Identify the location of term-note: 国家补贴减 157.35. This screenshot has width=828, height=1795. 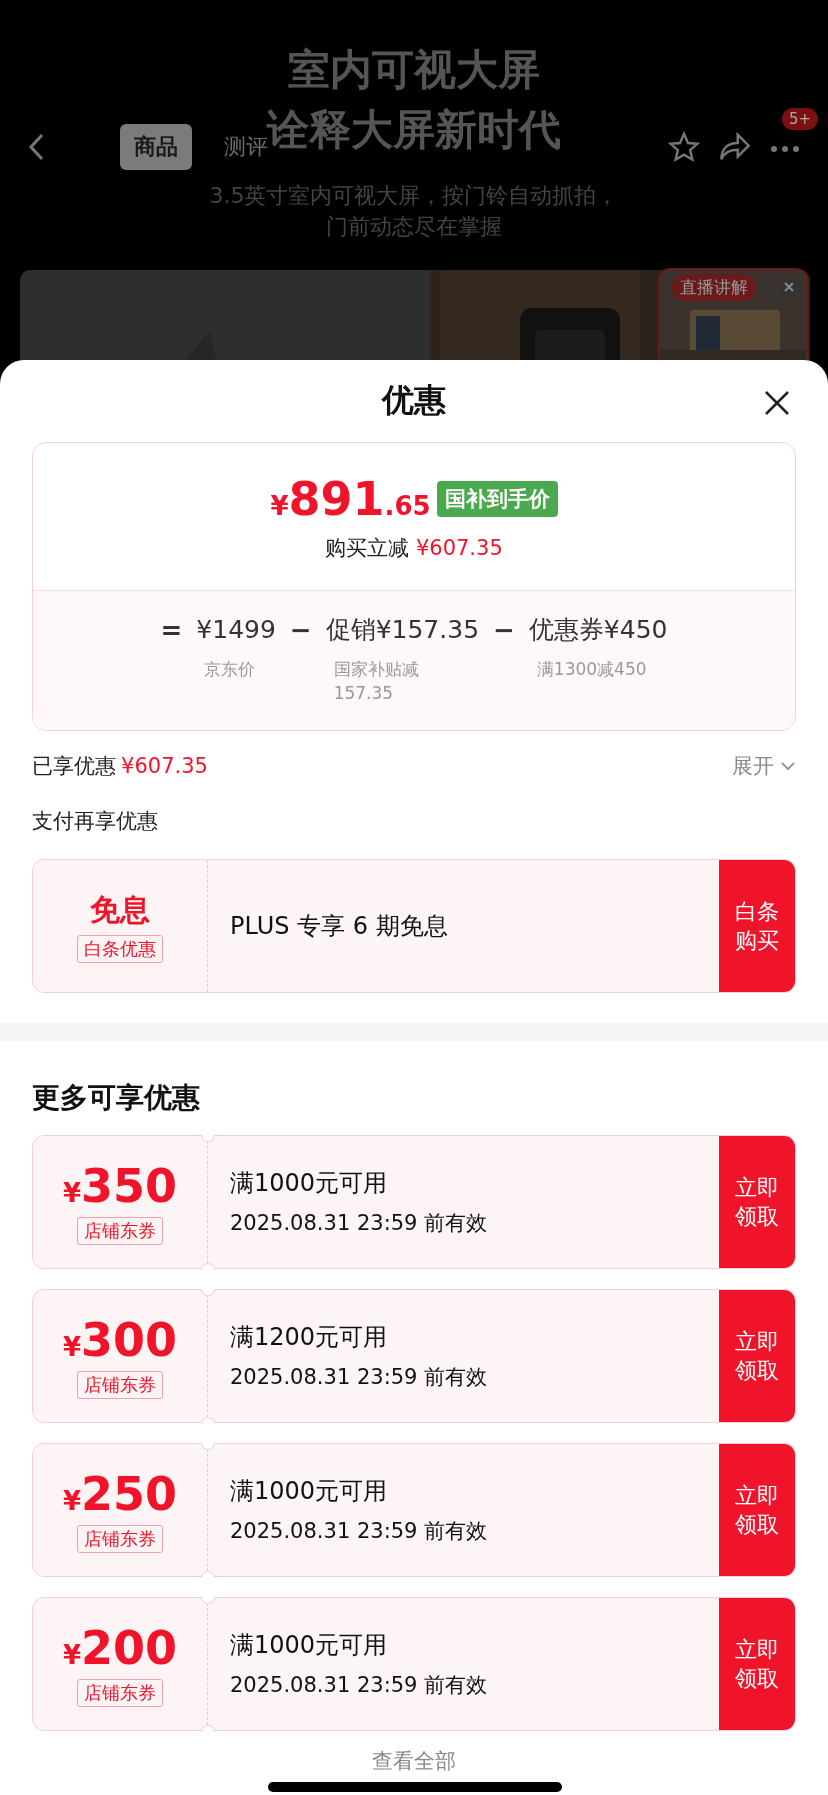
(376, 681).